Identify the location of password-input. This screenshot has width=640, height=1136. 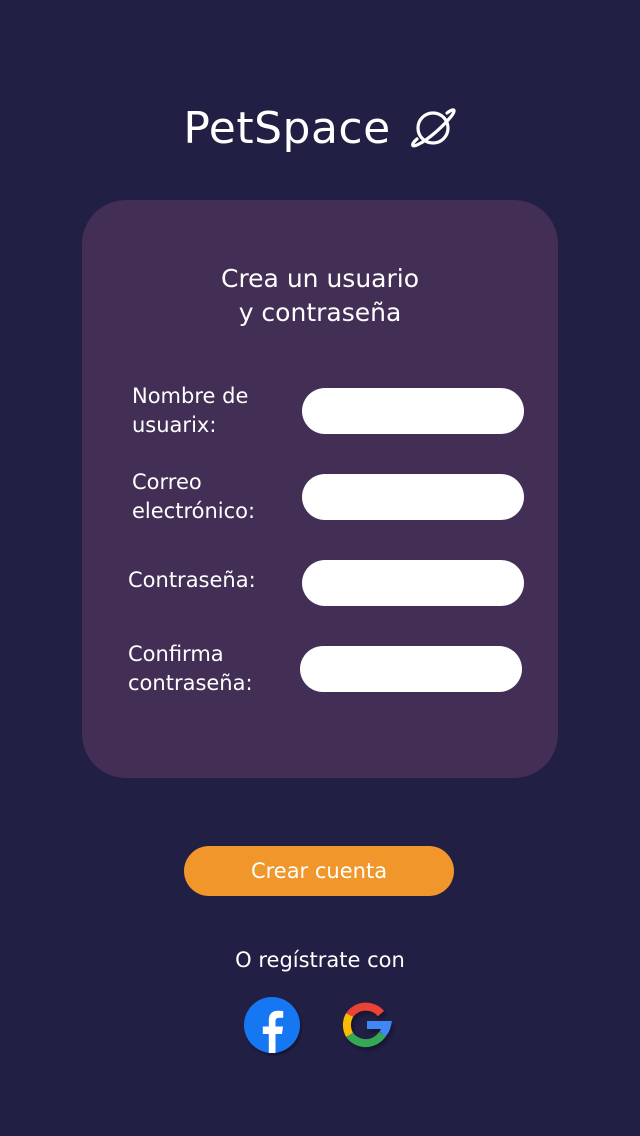
(413, 583).